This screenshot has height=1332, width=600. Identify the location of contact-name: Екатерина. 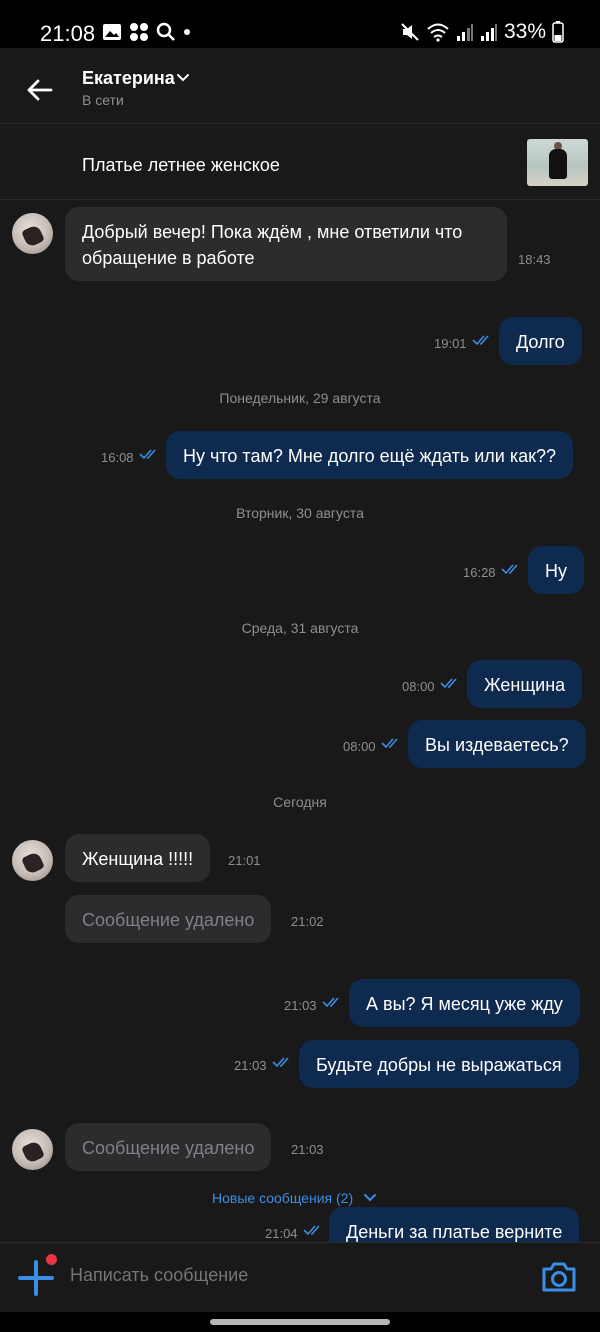
(128, 78).